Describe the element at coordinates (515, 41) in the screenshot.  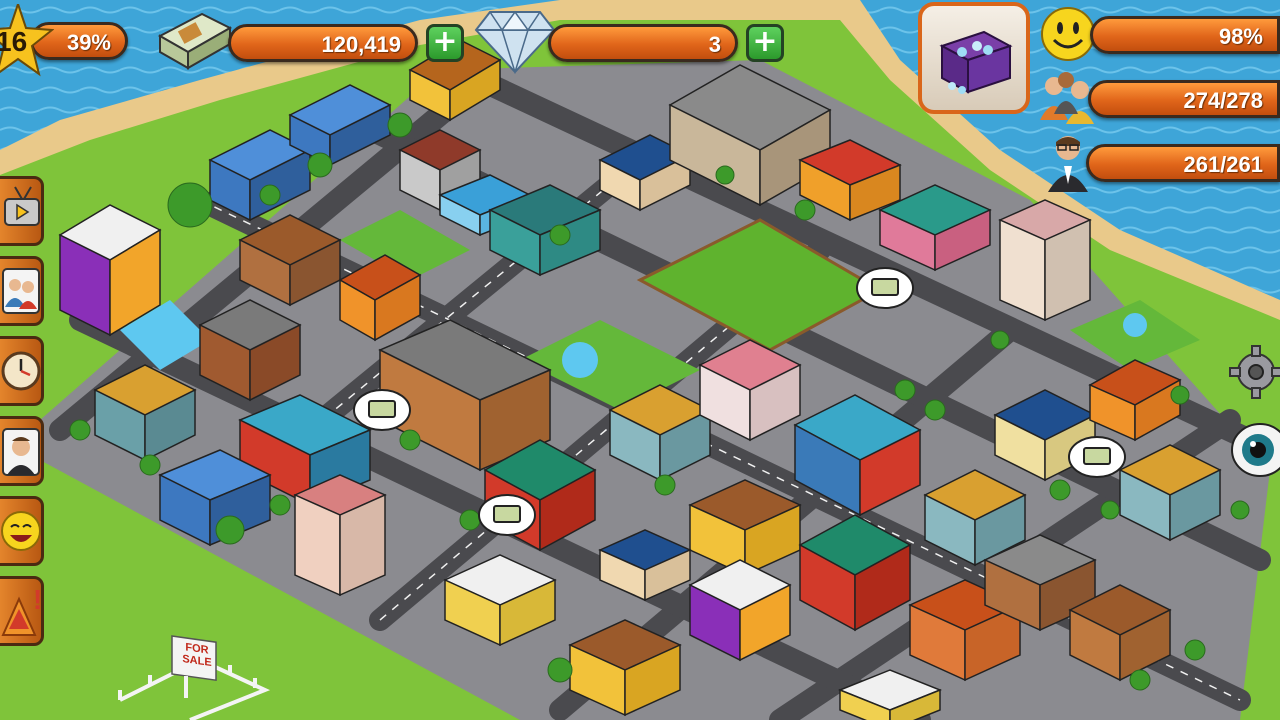
I see `diamond-icon` at that location.